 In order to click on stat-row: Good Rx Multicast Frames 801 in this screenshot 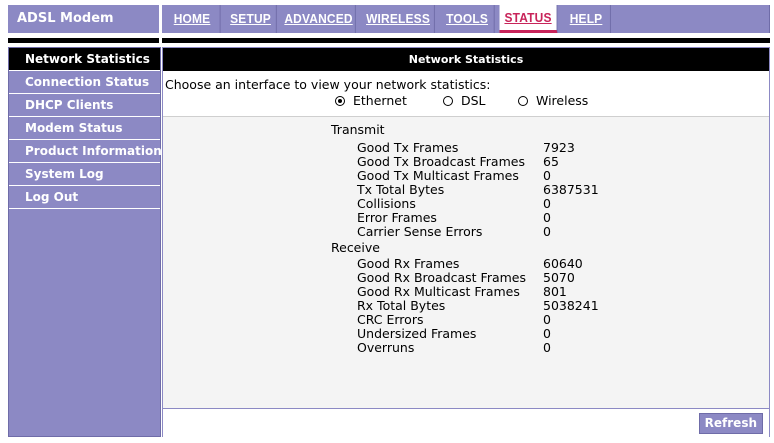, I will do `click(487, 291)`.